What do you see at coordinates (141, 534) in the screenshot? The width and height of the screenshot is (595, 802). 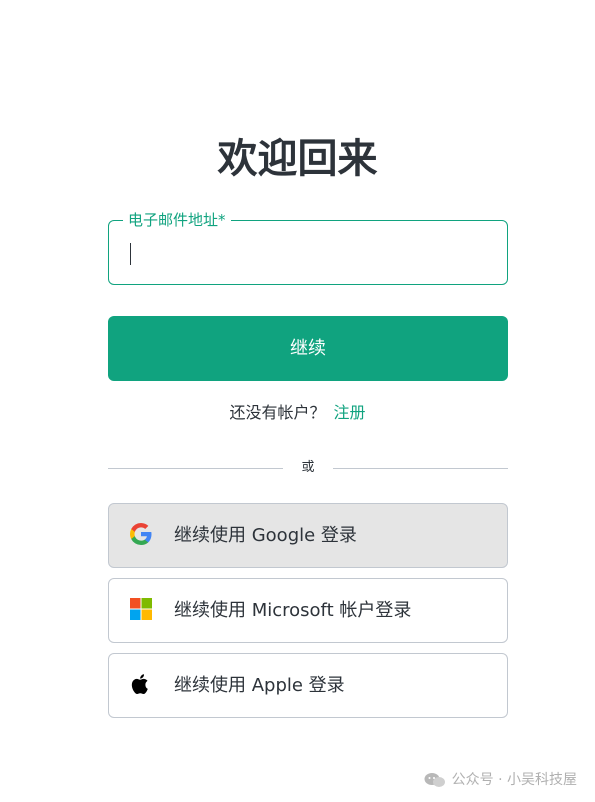 I see `google-icon` at bounding box center [141, 534].